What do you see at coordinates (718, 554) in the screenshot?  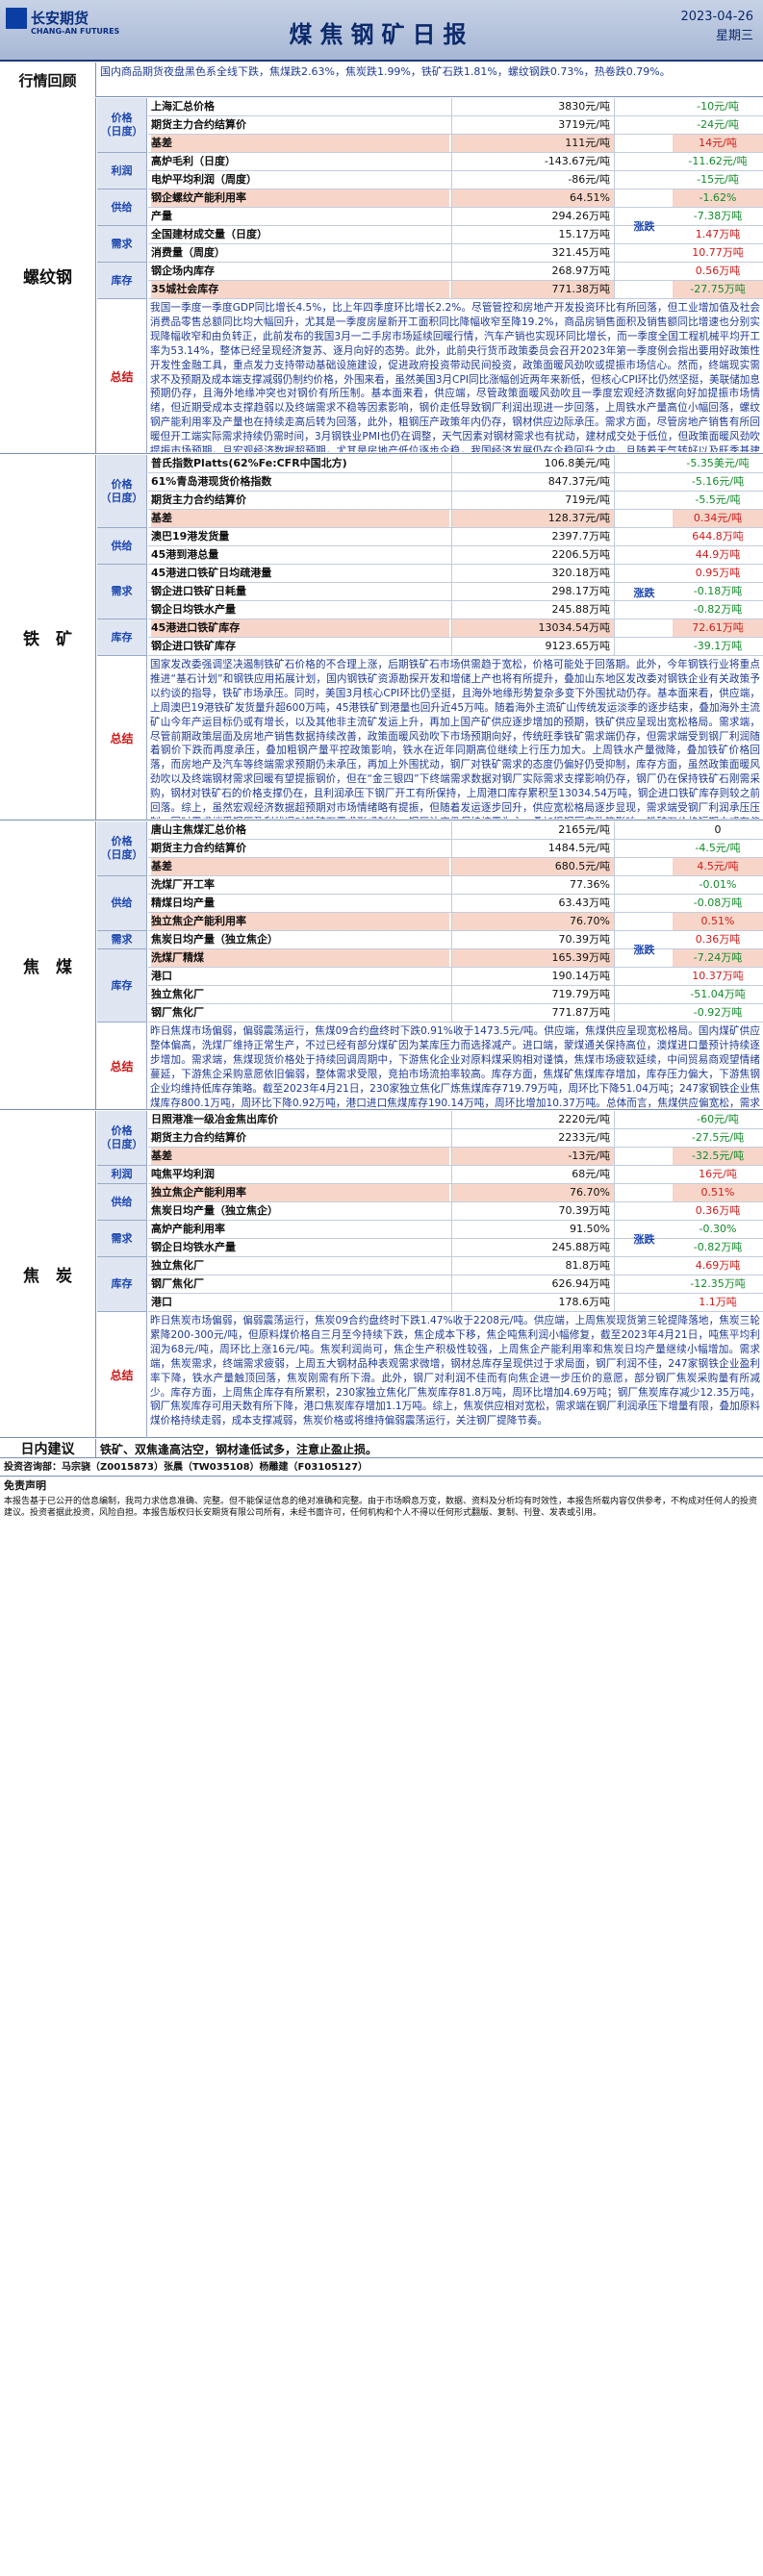 I see `metric-change: 44.9万吨` at bounding box center [718, 554].